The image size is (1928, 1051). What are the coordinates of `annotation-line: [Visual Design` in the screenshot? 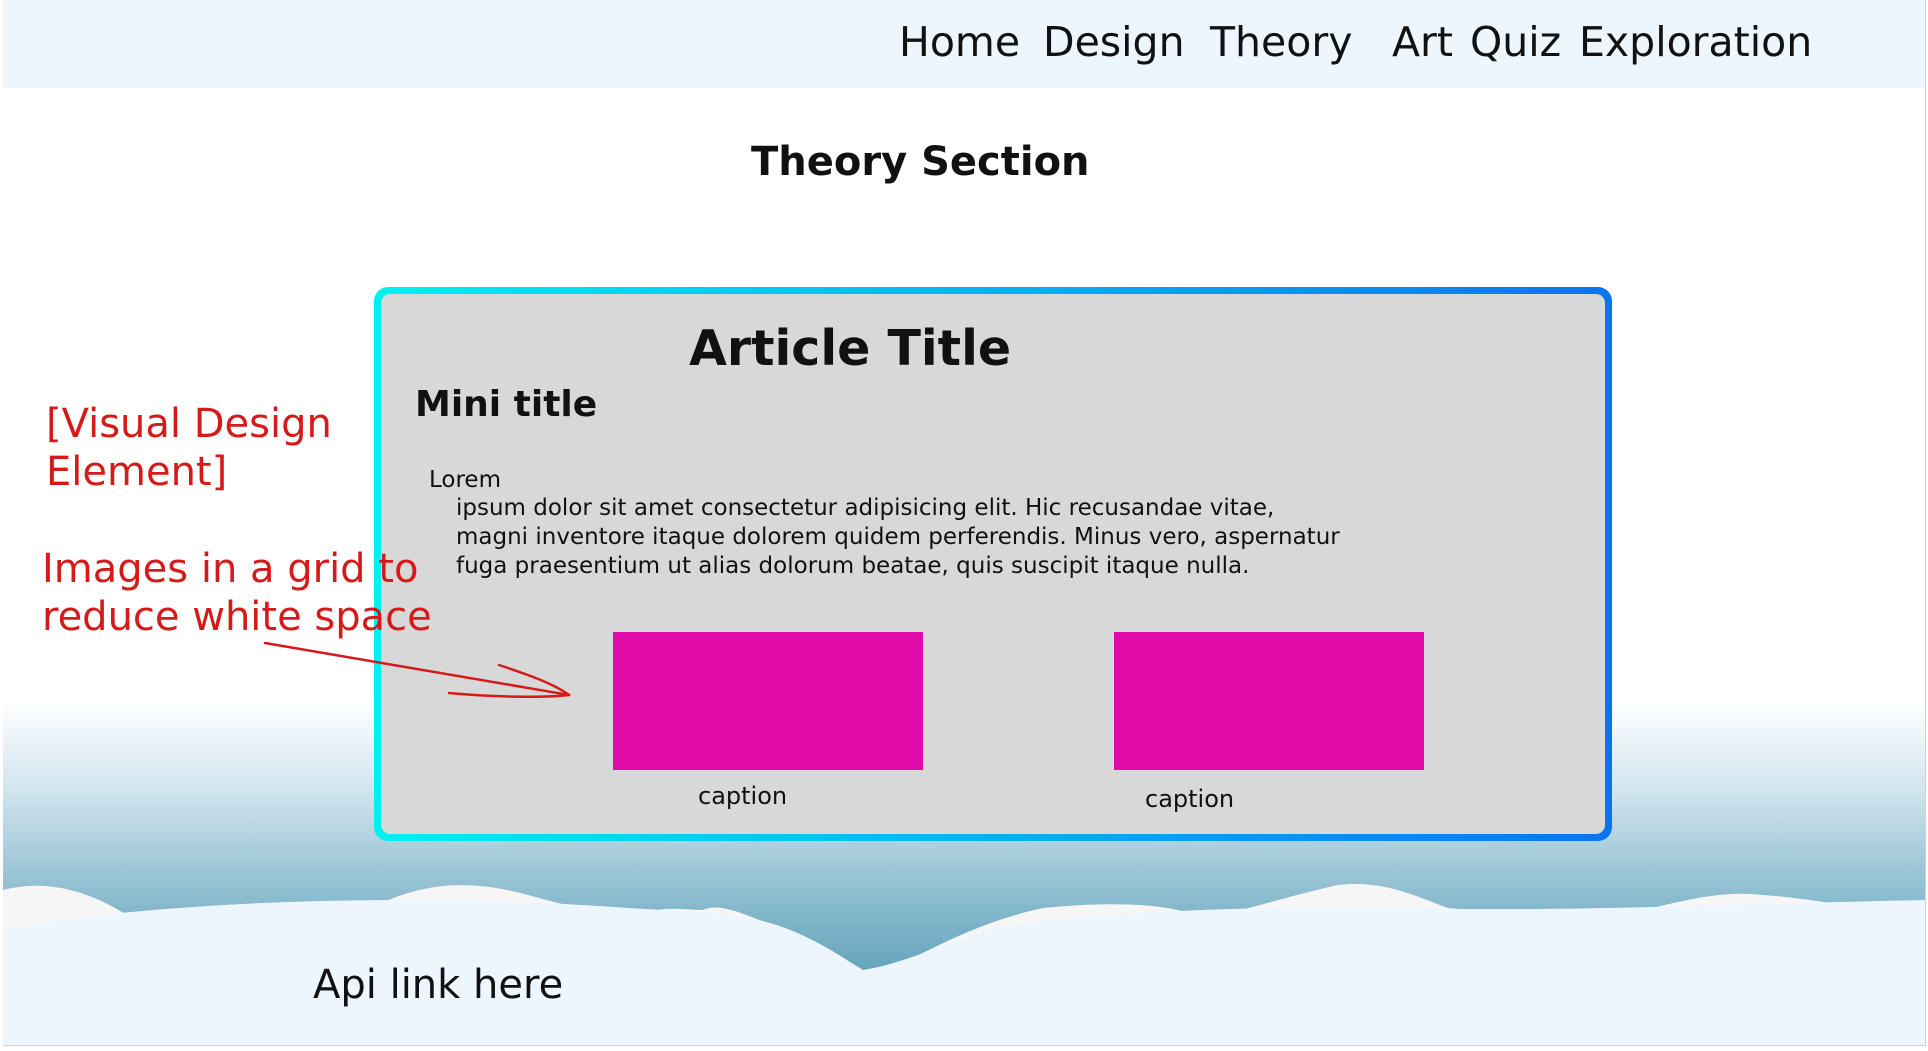 It's located at (189, 424).